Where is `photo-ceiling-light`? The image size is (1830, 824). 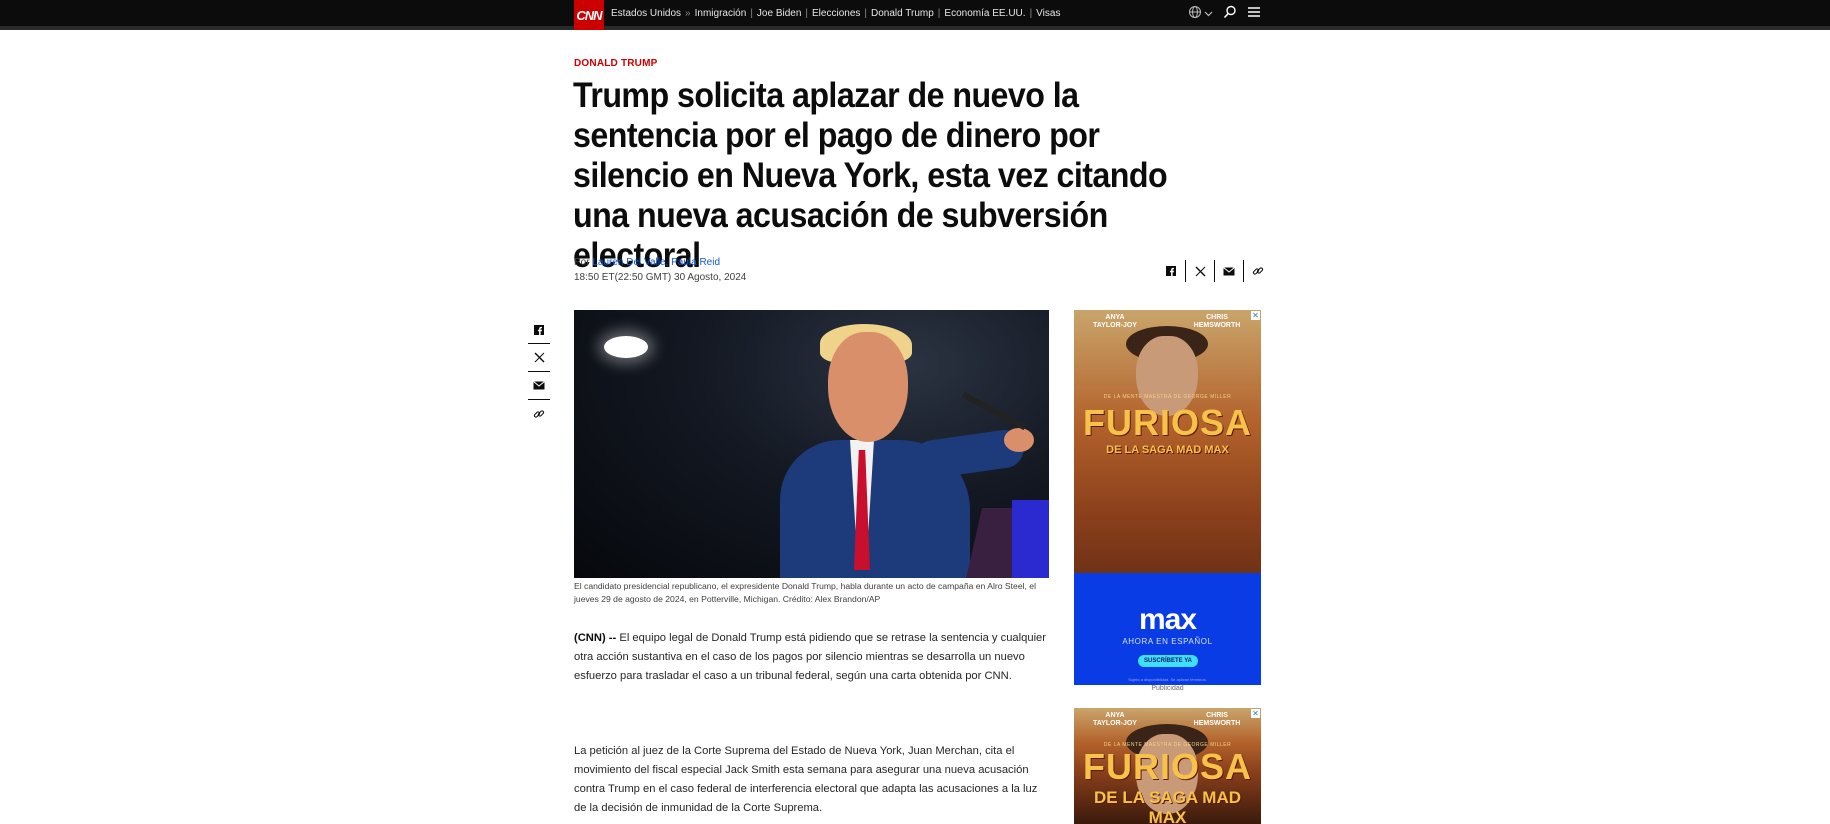
photo-ceiling-light is located at coordinates (626, 347).